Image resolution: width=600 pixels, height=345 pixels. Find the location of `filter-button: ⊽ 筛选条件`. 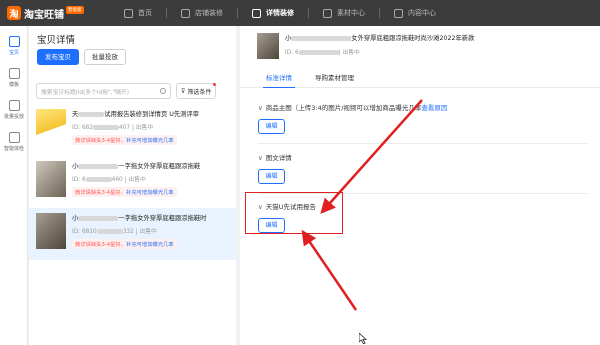

filter-button: ⊽ 筛选条件 is located at coordinates (196, 91).